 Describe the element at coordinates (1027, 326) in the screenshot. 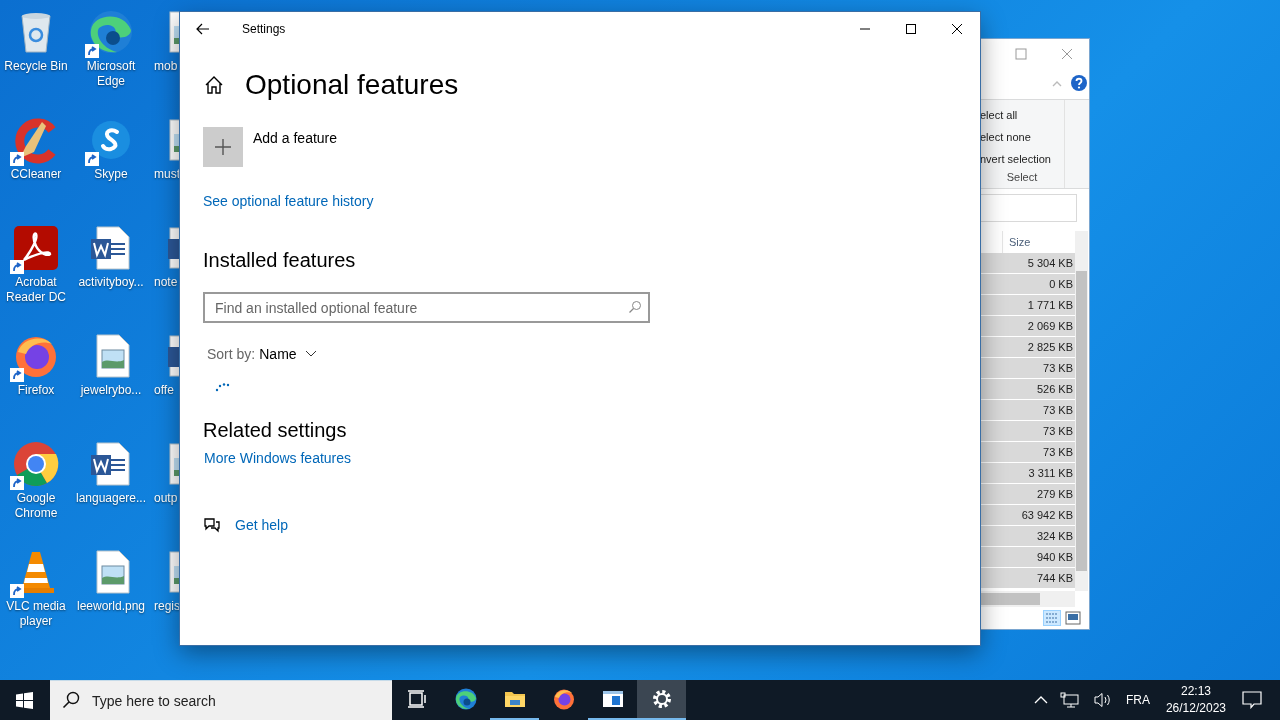

I see `file-size-cell: 2 069 KB` at that location.